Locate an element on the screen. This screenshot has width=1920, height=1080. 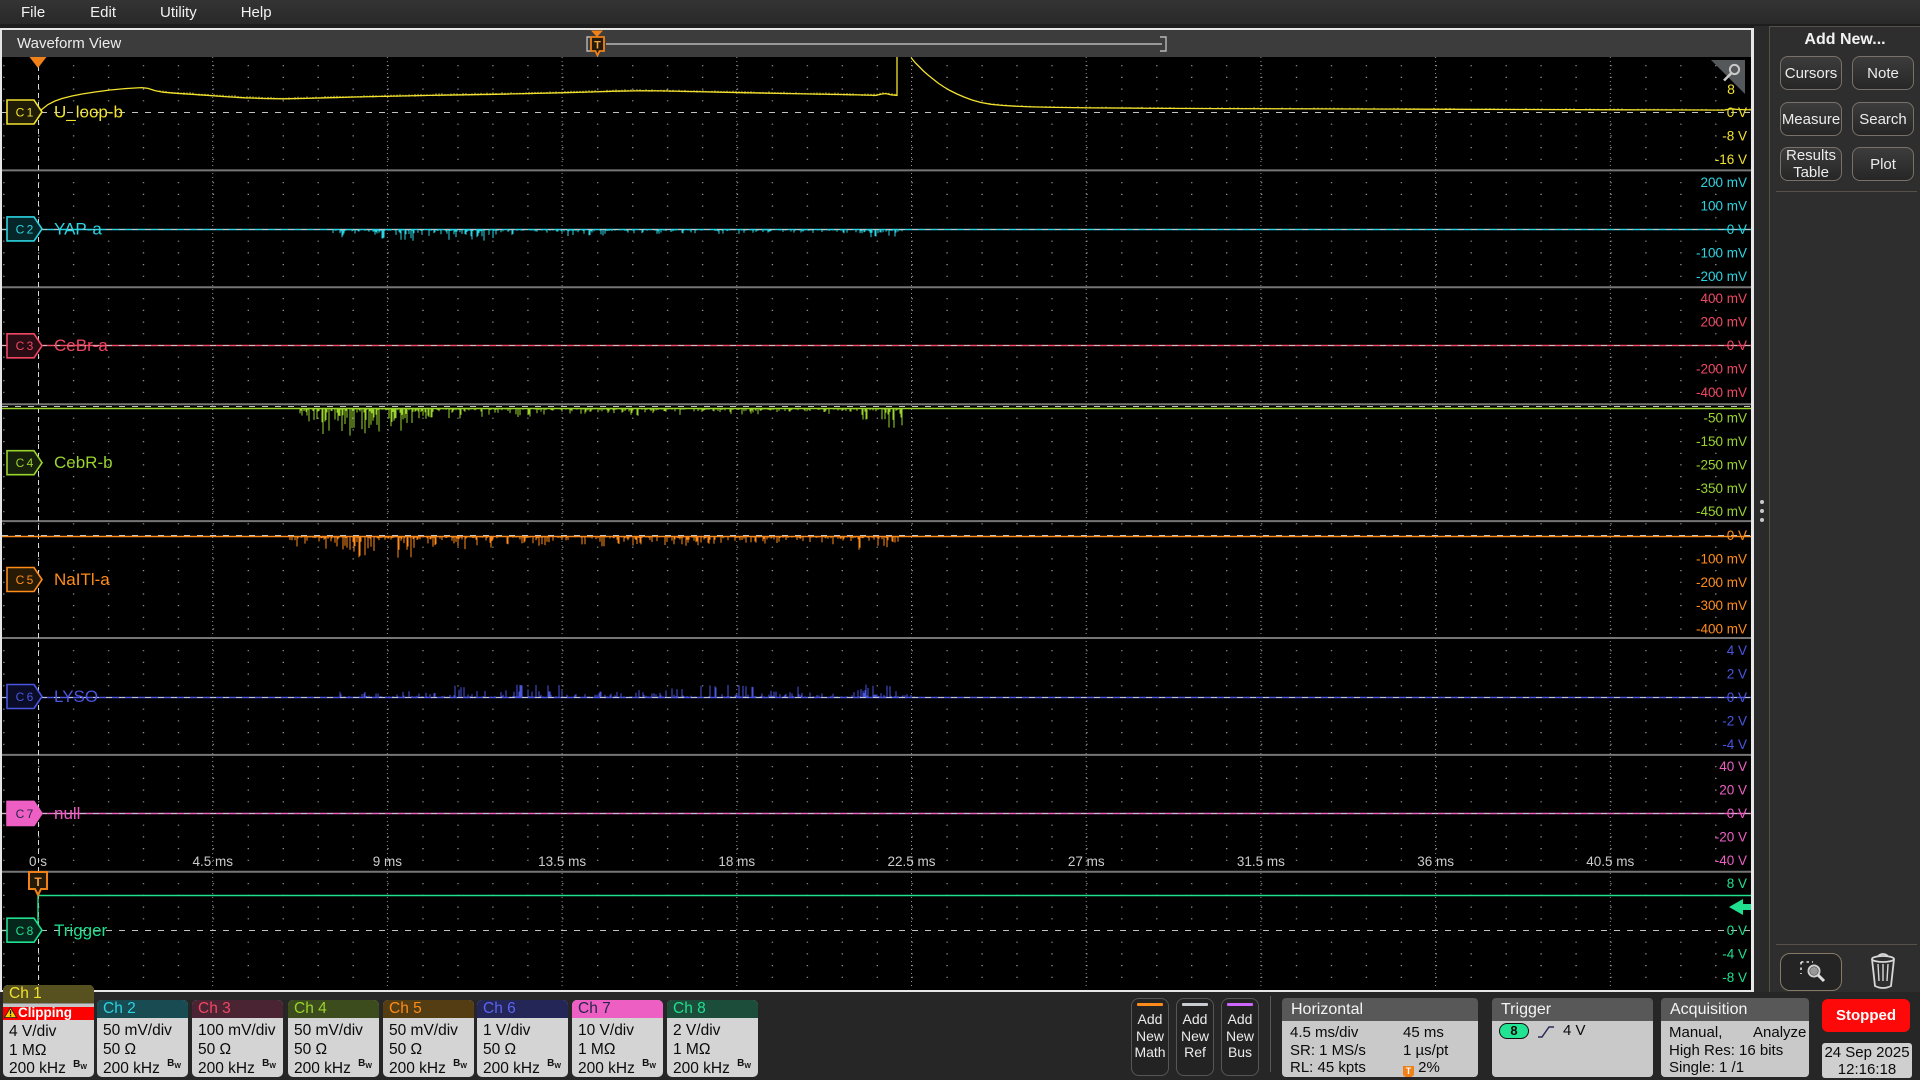
svg-text: CebR-b is located at coordinates (83, 462).